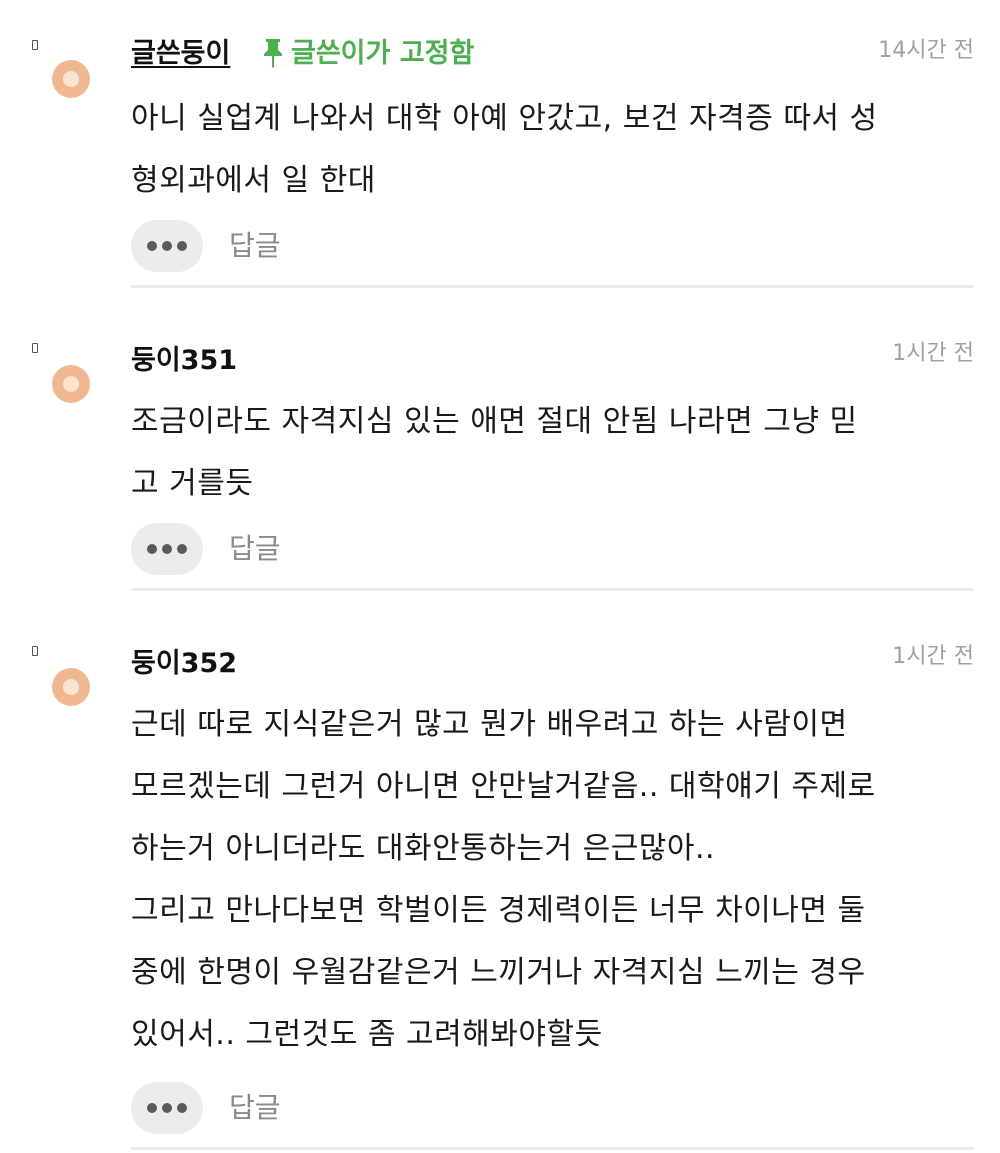 This screenshot has width=1000, height=1153. Describe the element at coordinates (180, 53) in the screenshot. I see `comment-author: 글쓴둥이` at that location.